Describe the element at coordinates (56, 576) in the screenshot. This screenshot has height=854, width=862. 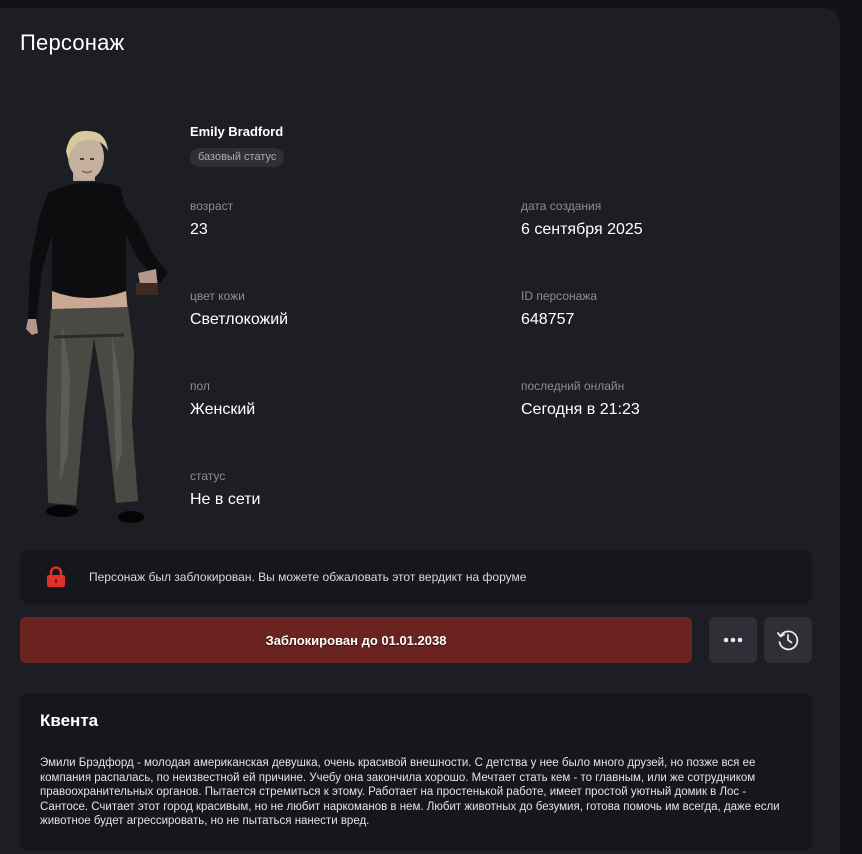
I see `lock-icon` at that location.